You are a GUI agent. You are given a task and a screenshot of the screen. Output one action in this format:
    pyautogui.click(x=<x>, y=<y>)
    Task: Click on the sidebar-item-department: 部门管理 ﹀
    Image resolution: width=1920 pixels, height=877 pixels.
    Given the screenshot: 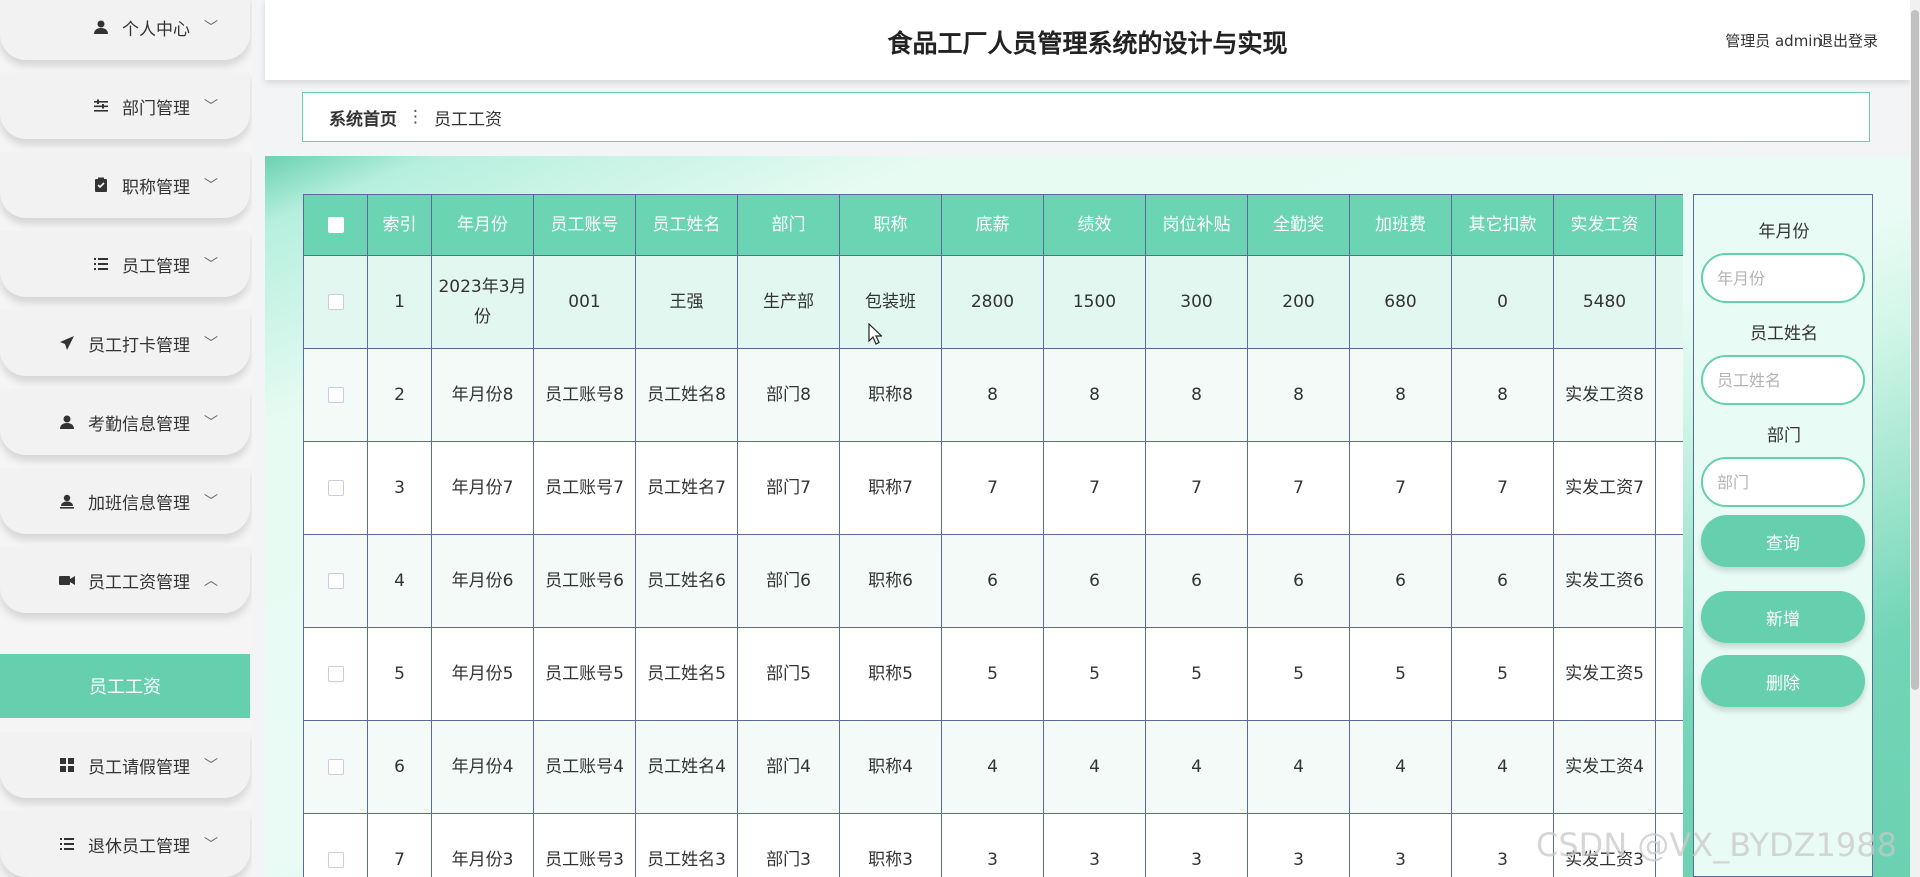 What is the action you would take?
    pyautogui.click(x=125, y=106)
    